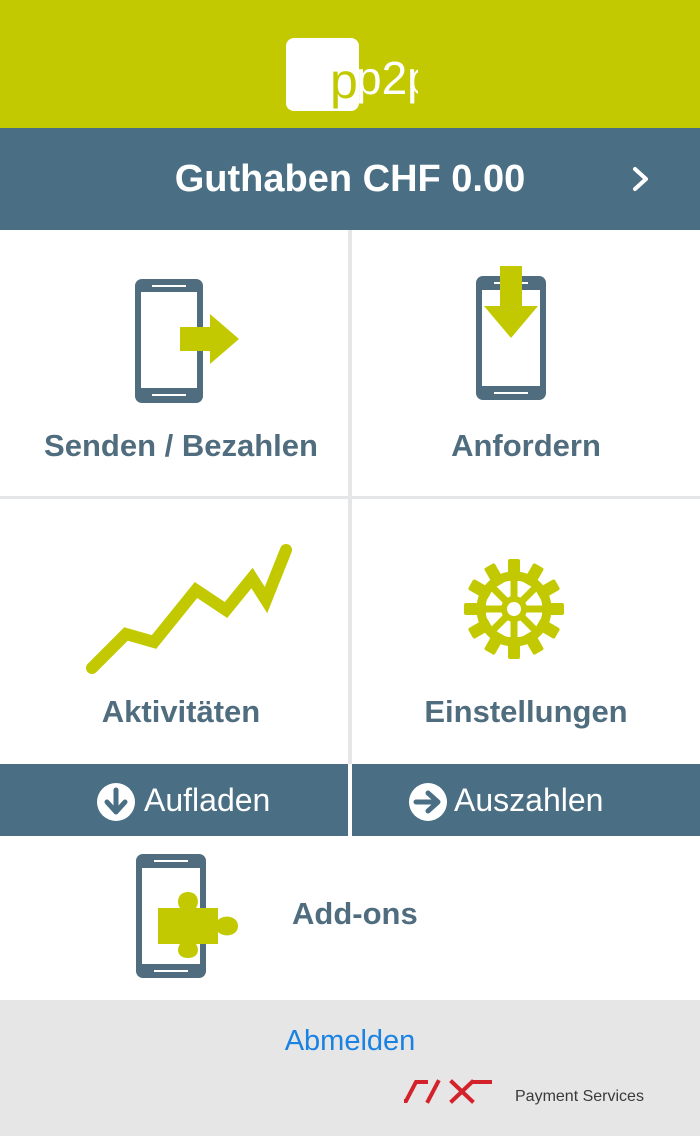 The image size is (700, 1136). I want to click on svg-text: p2p, so click(387, 78).